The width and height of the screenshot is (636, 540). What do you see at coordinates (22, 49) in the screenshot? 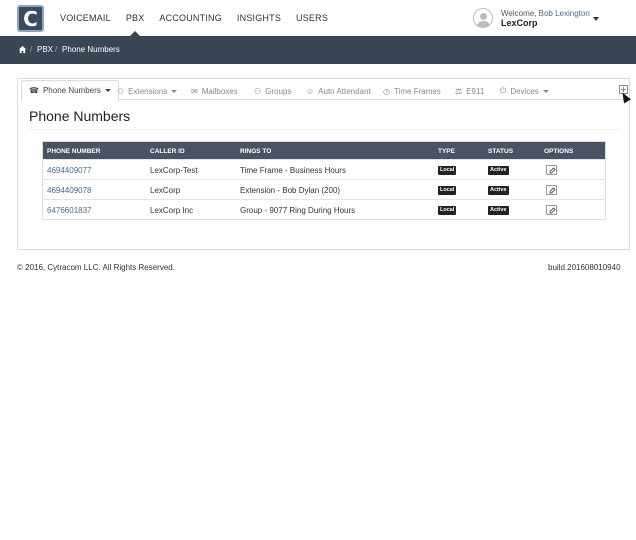
I see `home-icon` at bounding box center [22, 49].